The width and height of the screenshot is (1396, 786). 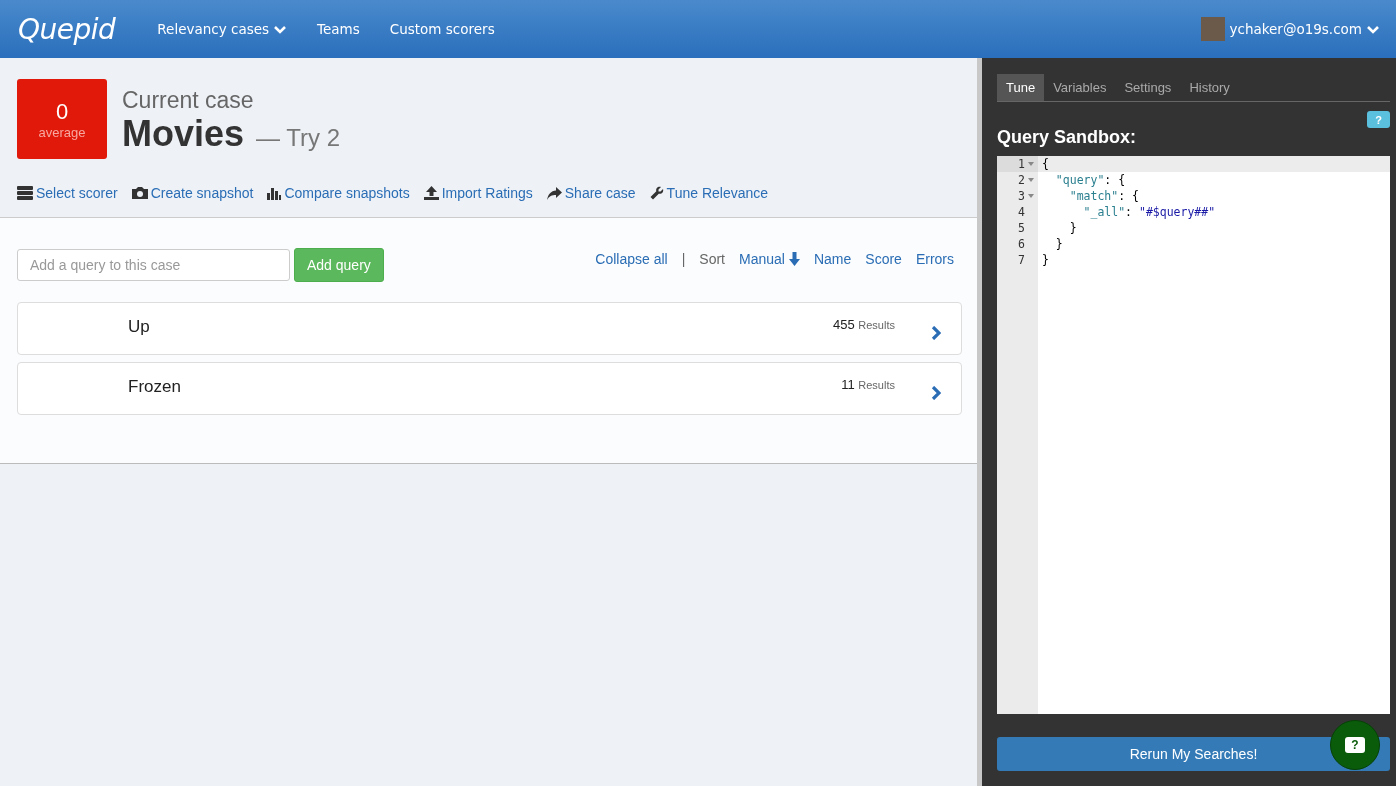 What do you see at coordinates (1021, 244) in the screenshot?
I see `line-number: 6` at bounding box center [1021, 244].